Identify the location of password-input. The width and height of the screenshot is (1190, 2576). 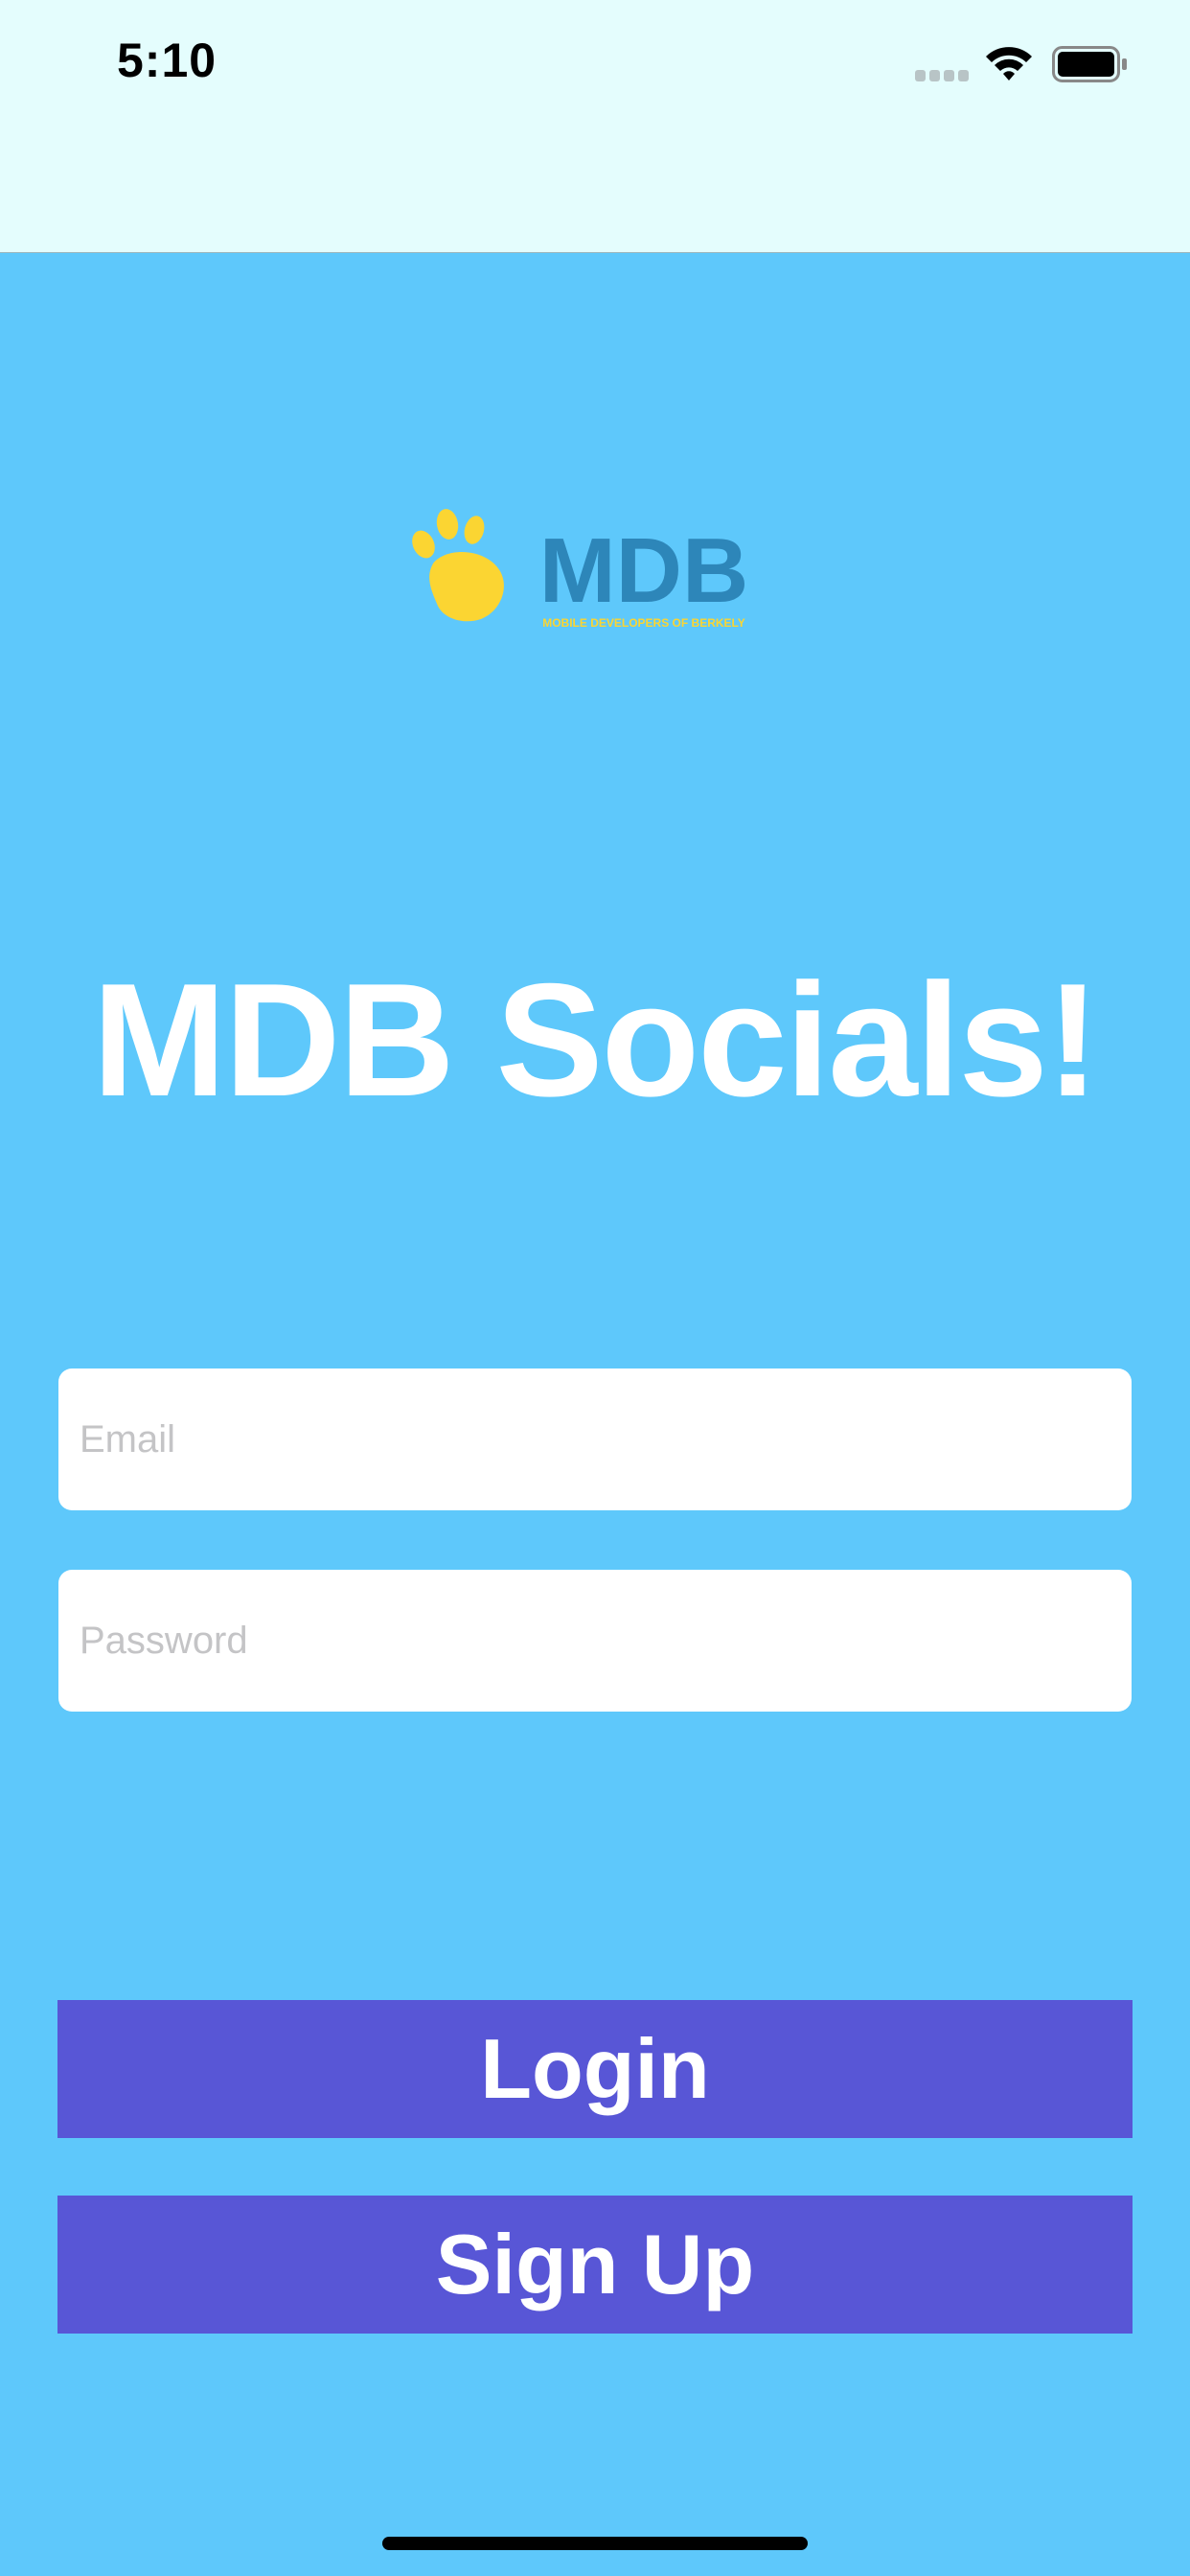
(595, 1641).